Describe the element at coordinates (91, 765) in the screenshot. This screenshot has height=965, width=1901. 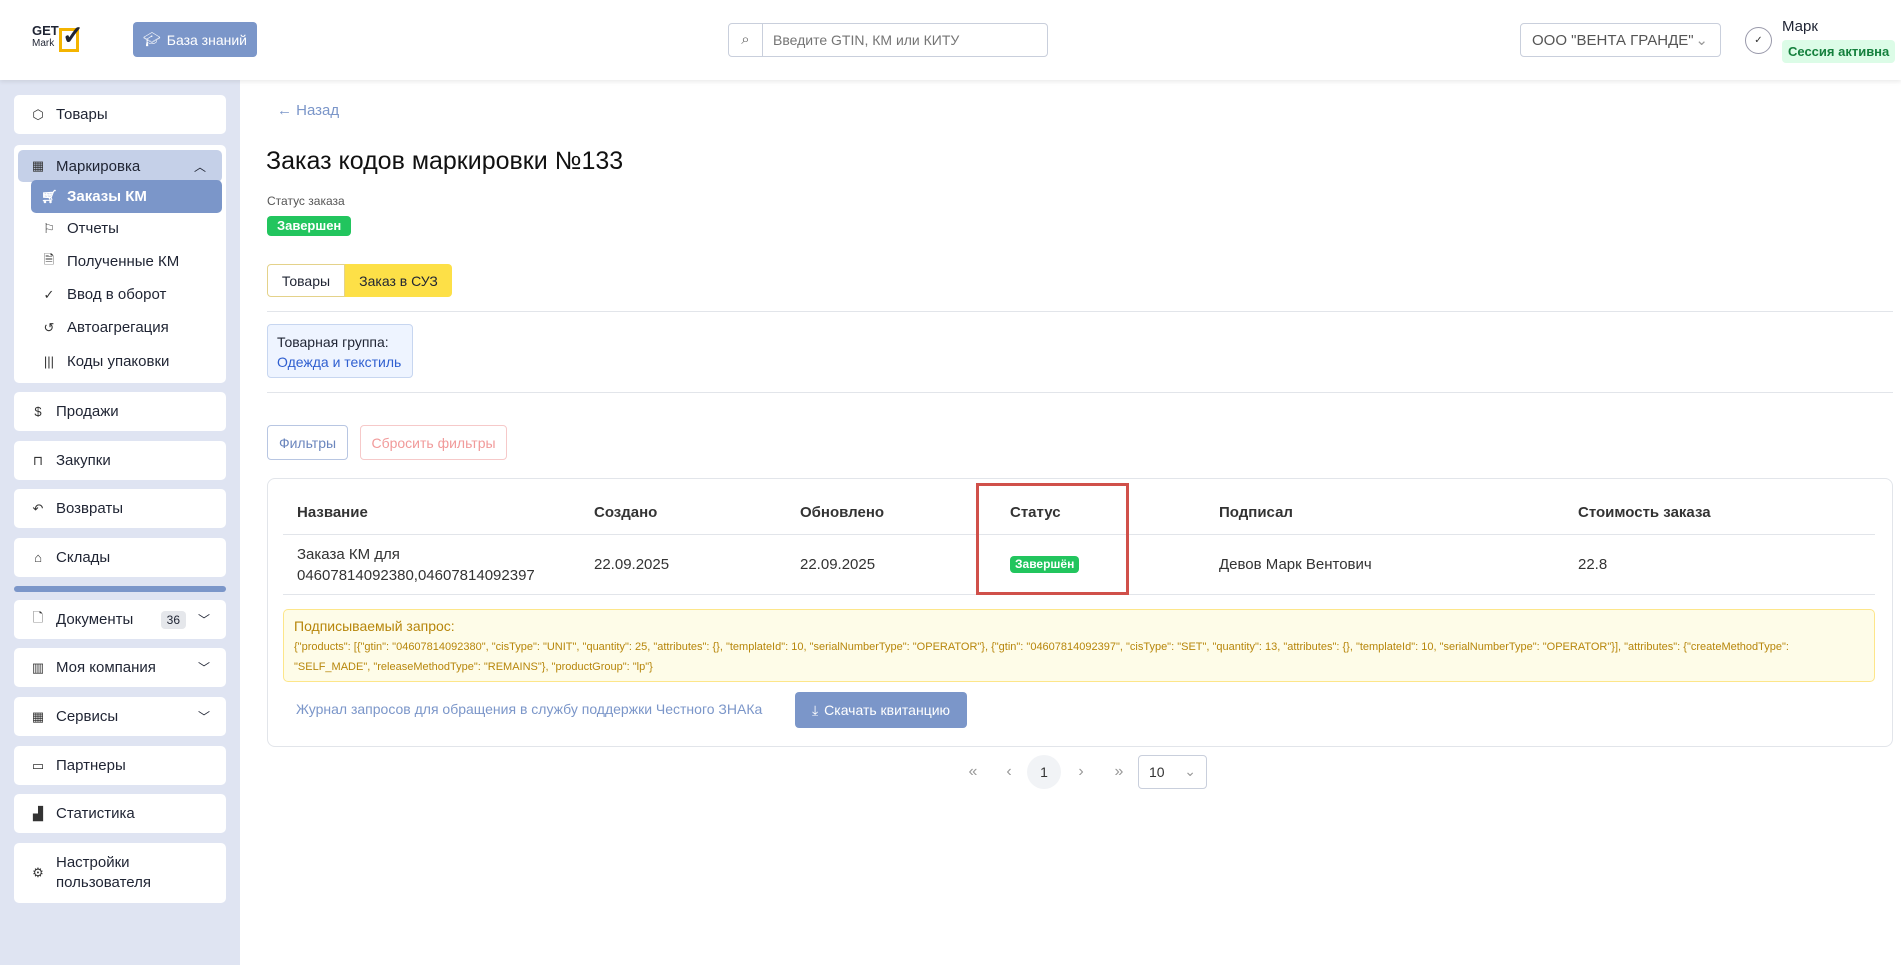
I see `sidebar-item-label: Партнеры` at that location.